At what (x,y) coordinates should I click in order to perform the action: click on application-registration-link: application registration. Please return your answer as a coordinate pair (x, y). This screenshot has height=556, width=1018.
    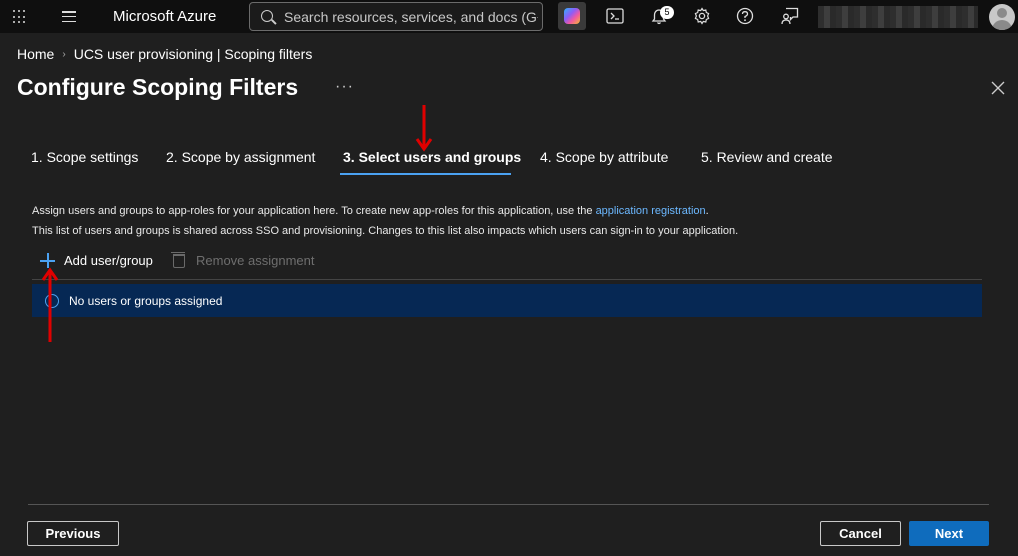
    Looking at the image, I should click on (651, 211).